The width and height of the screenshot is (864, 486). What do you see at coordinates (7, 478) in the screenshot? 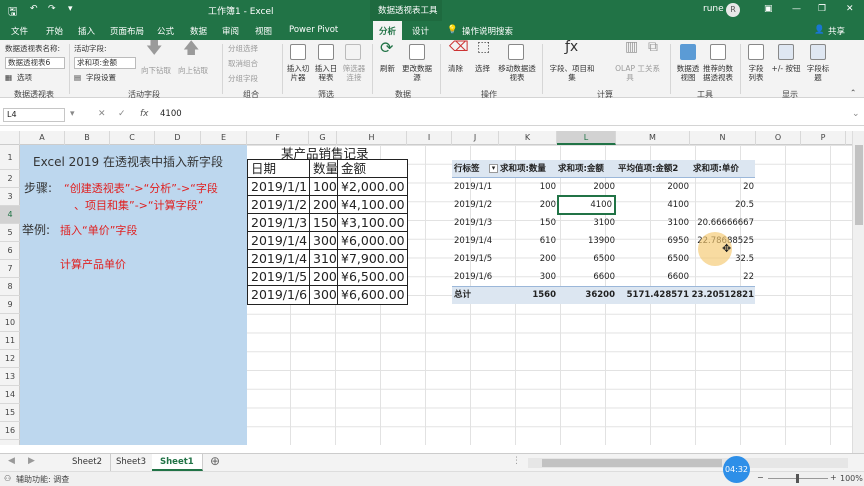
I see `accessibility-icon: ⚇` at bounding box center [7, 478].